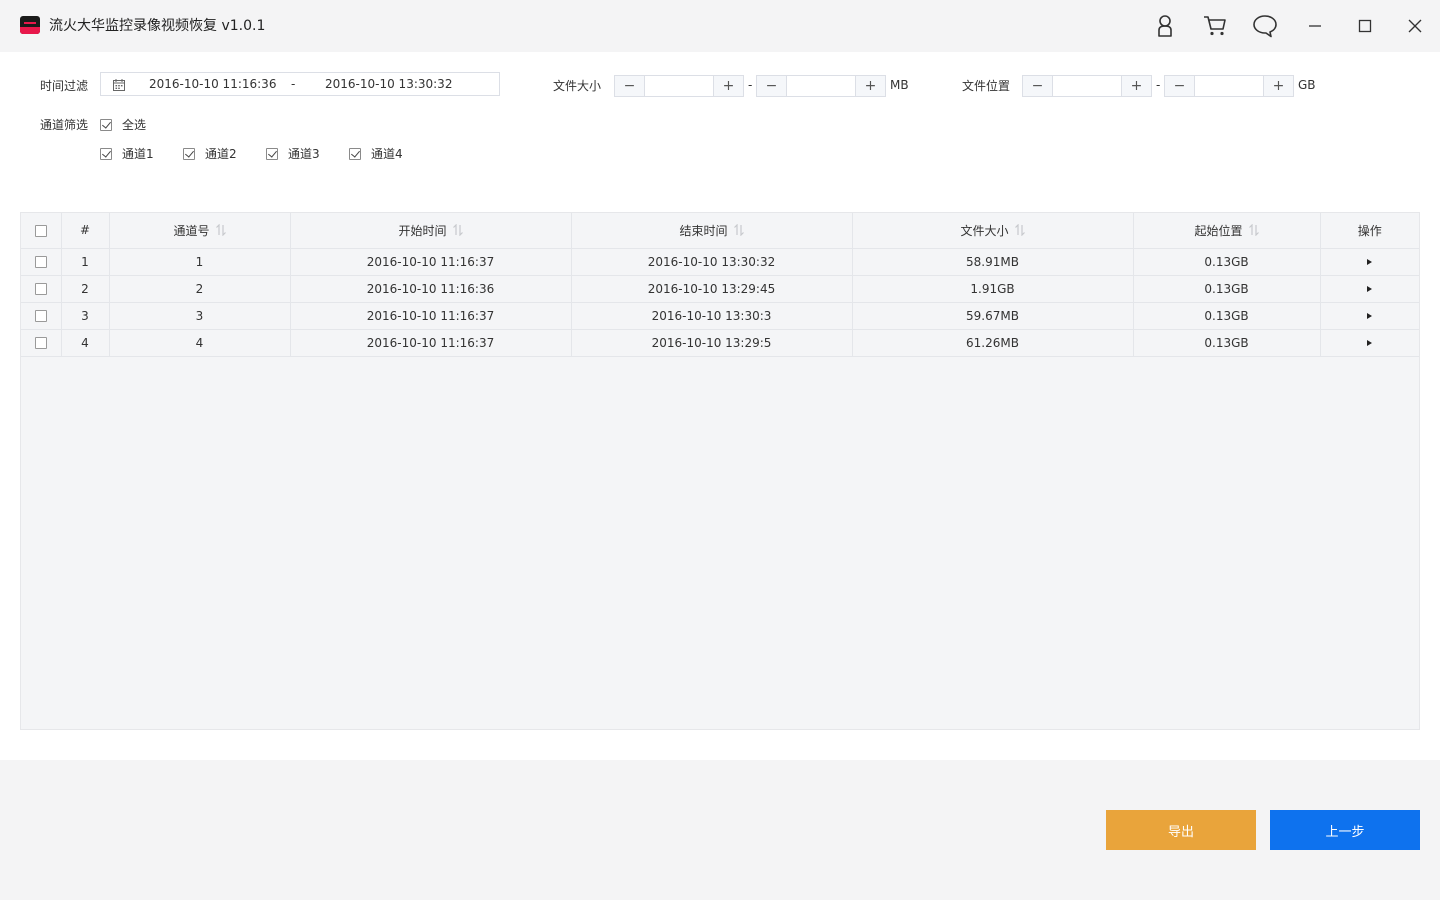 The width and height of the screenshot is (1440, 900). I want to click on cell-file-size: 58.91MB, so click(993, 262).